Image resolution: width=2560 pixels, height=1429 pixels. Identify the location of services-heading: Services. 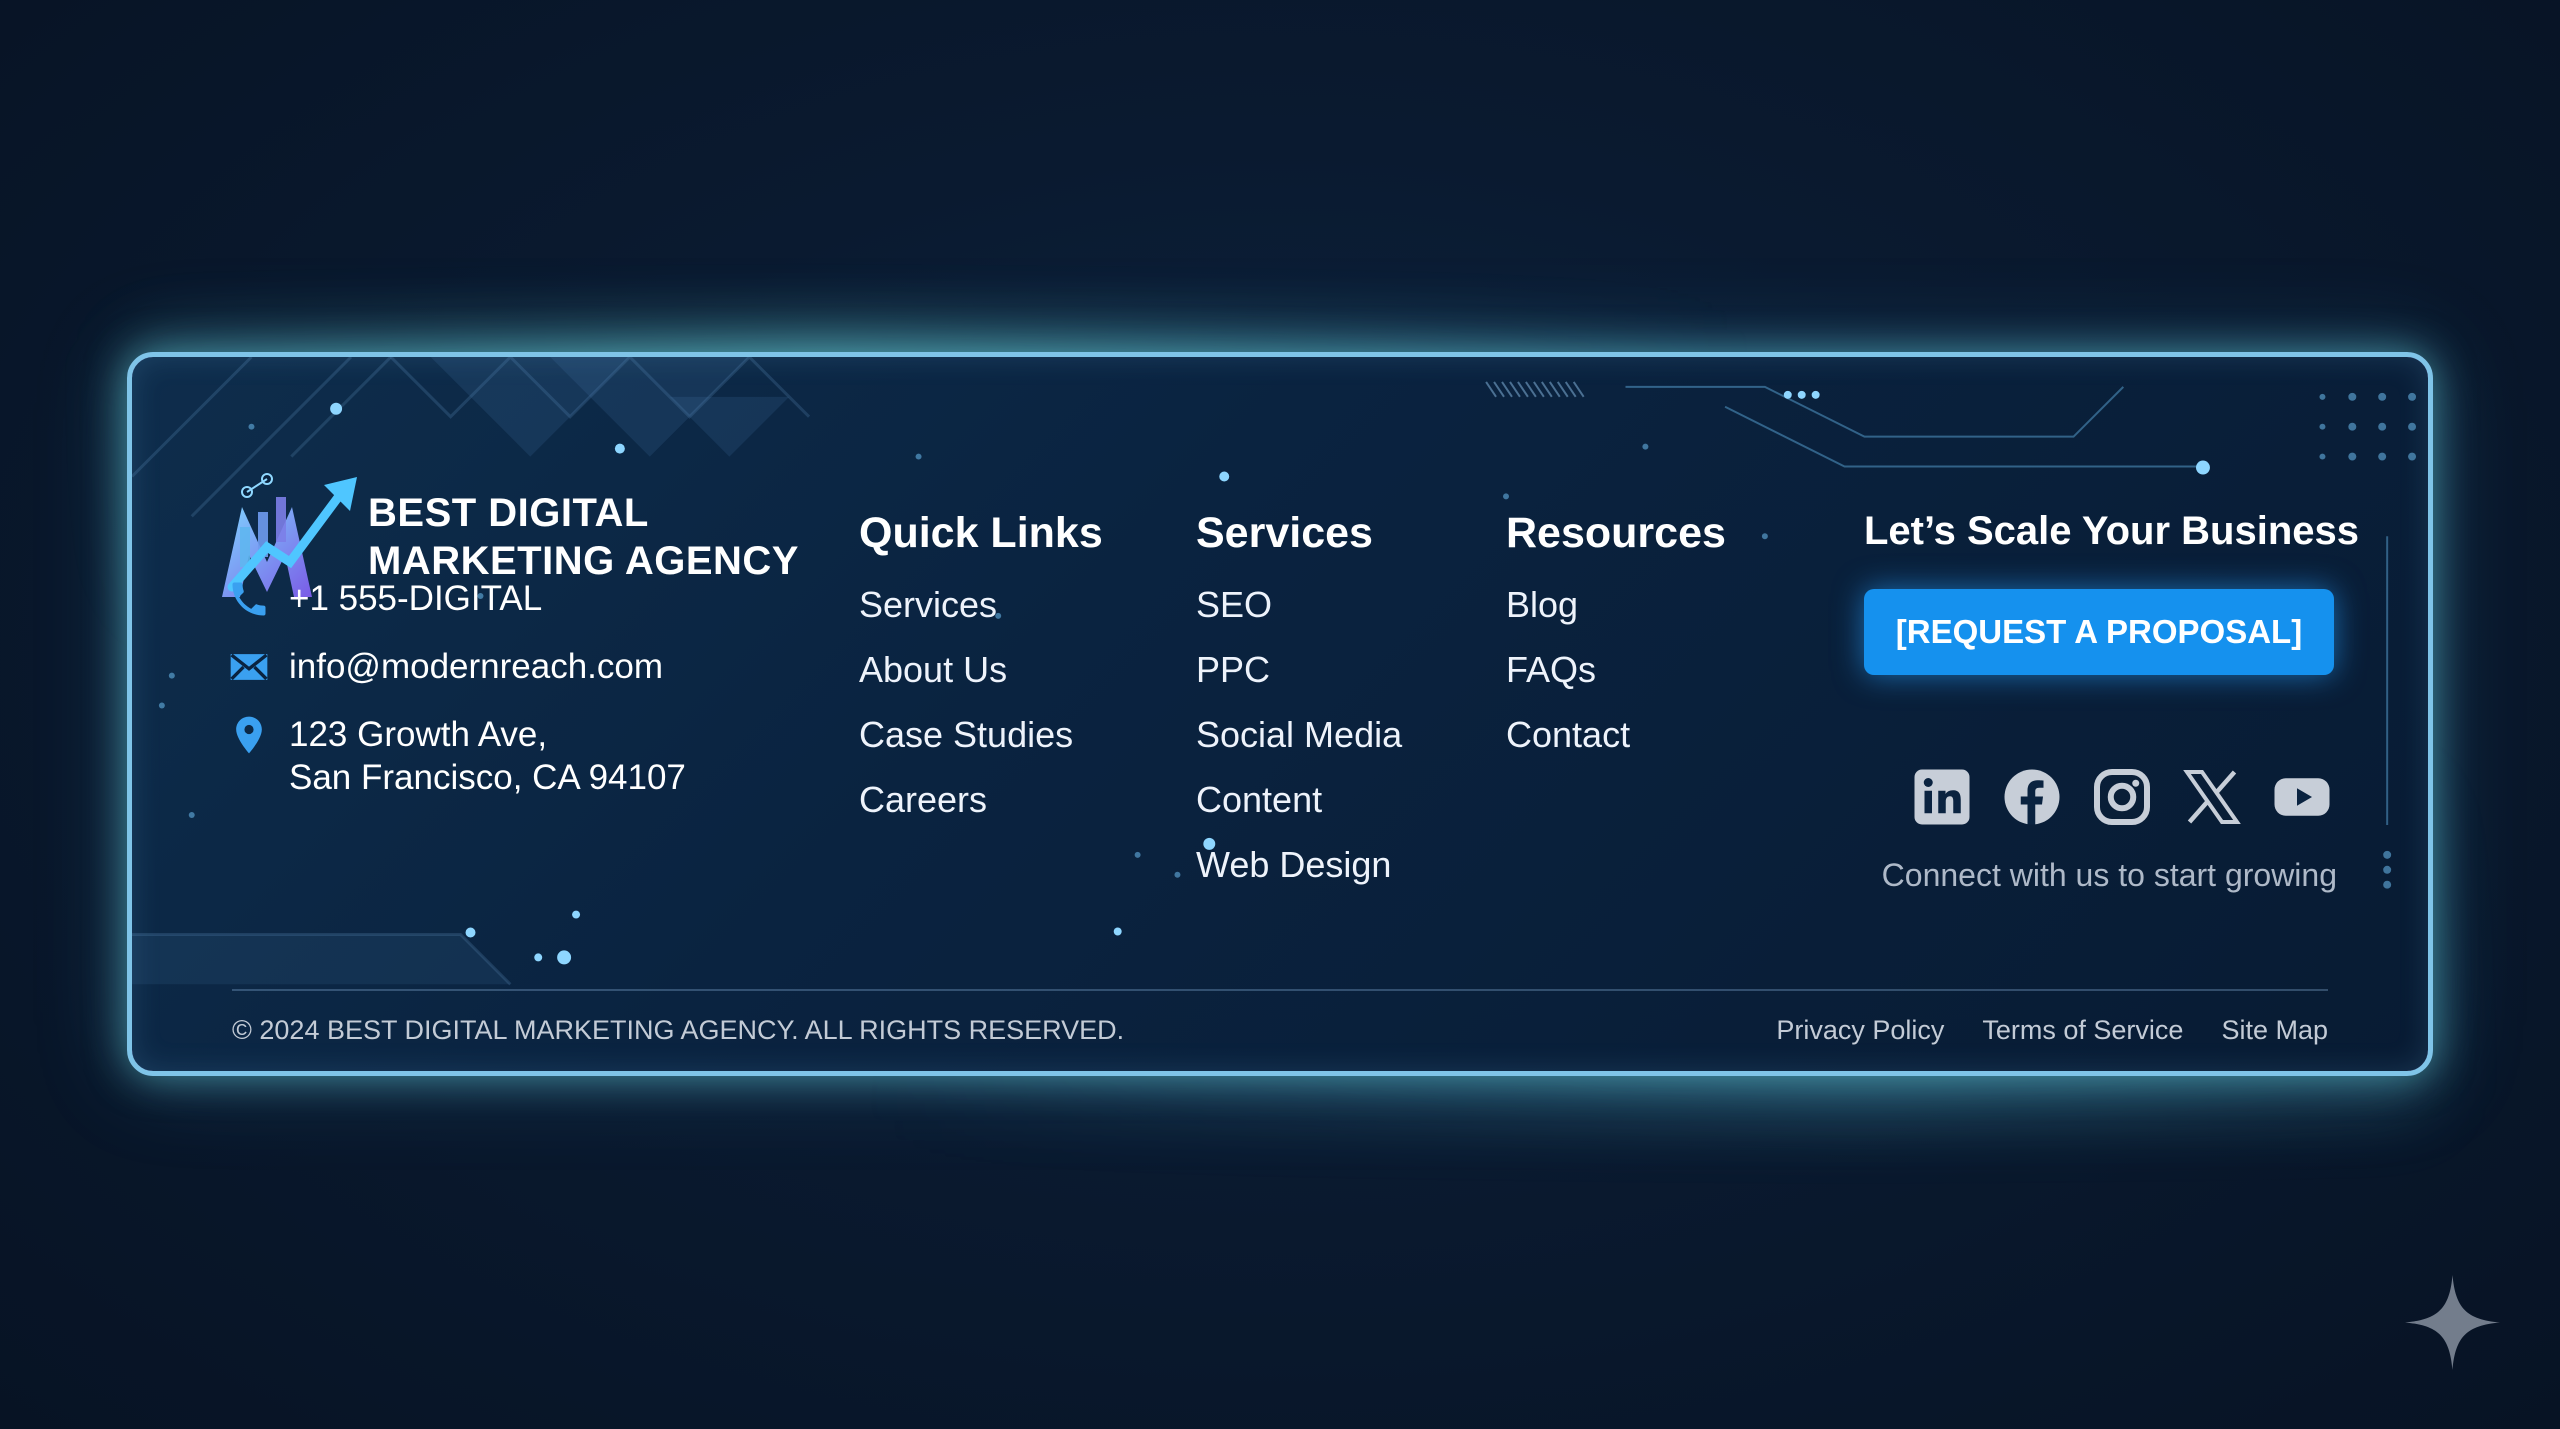
(1284, 533).